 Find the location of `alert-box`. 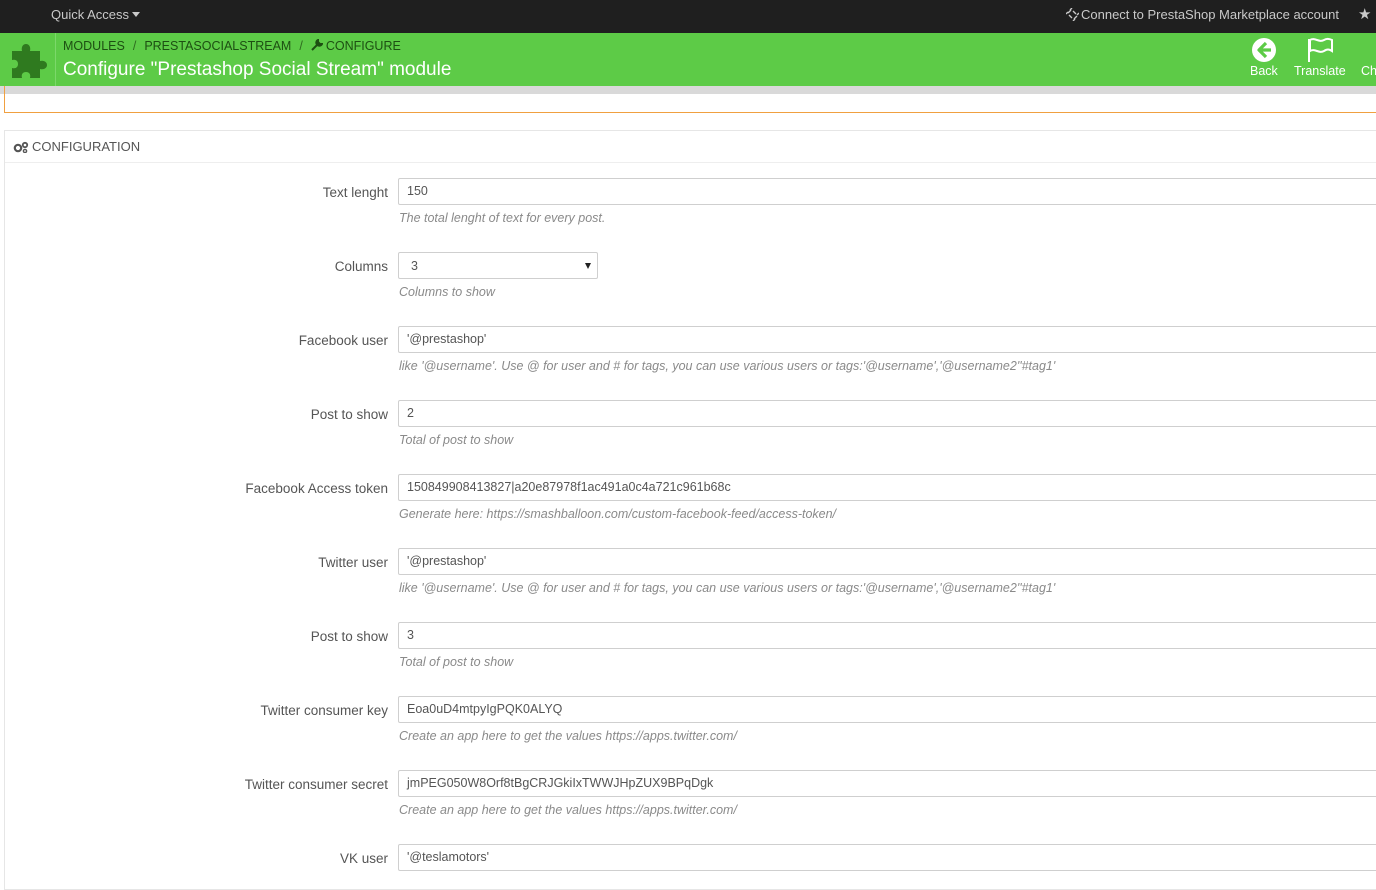

alert-box is located at coordinates (690, 99).